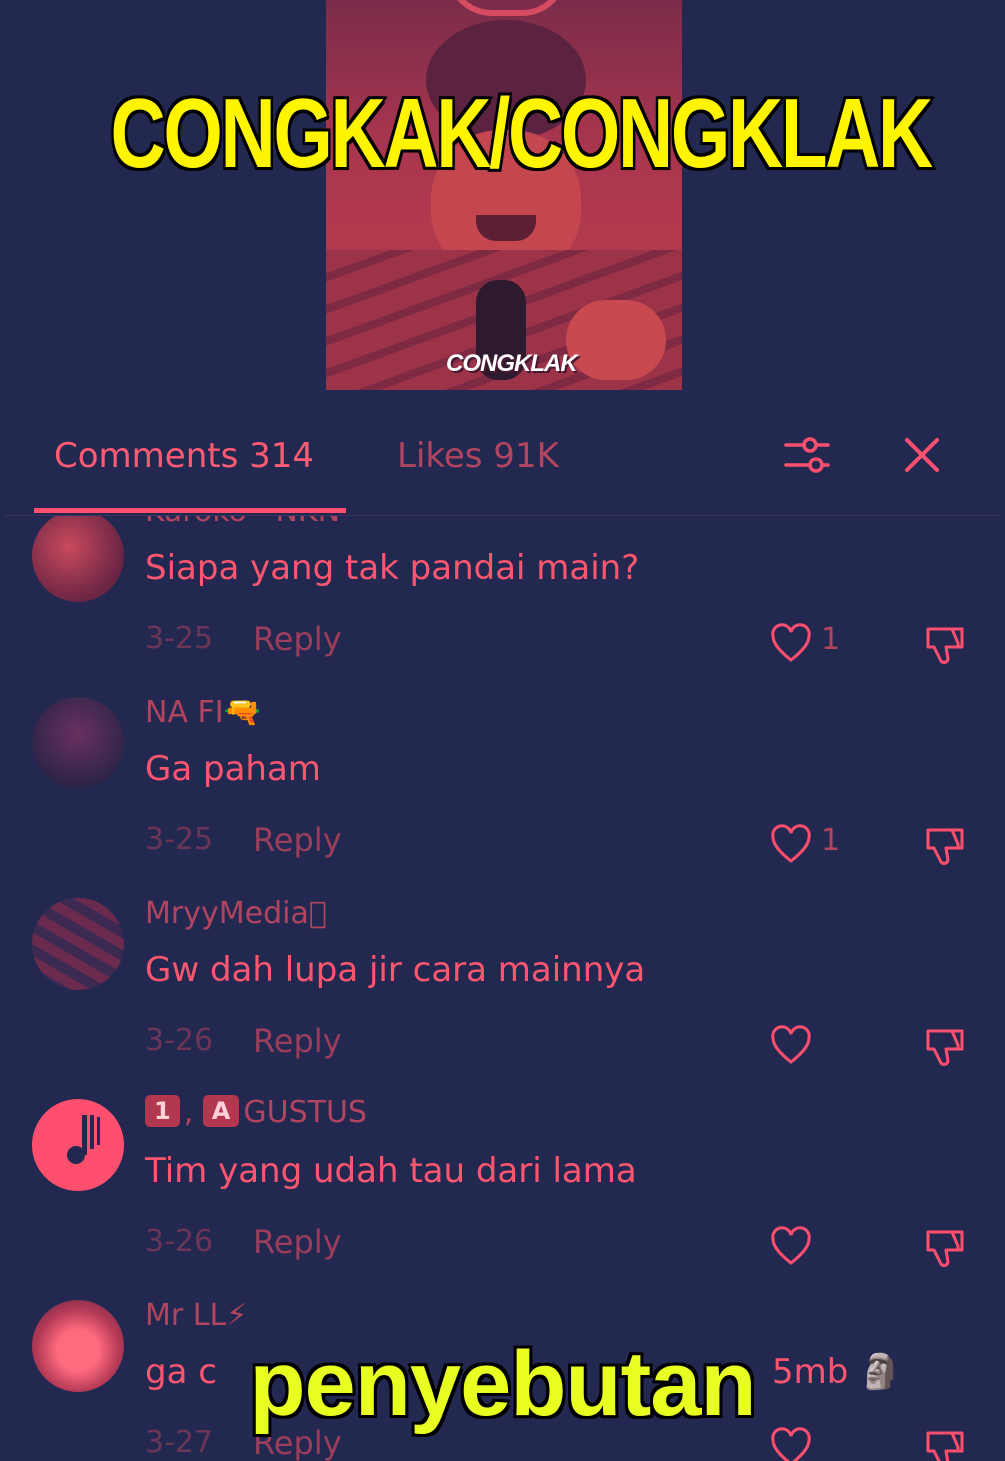 The width and height of the screenshot is (1005, 1461). I want to click on comment-text: Ga paham, so click(233, 769).